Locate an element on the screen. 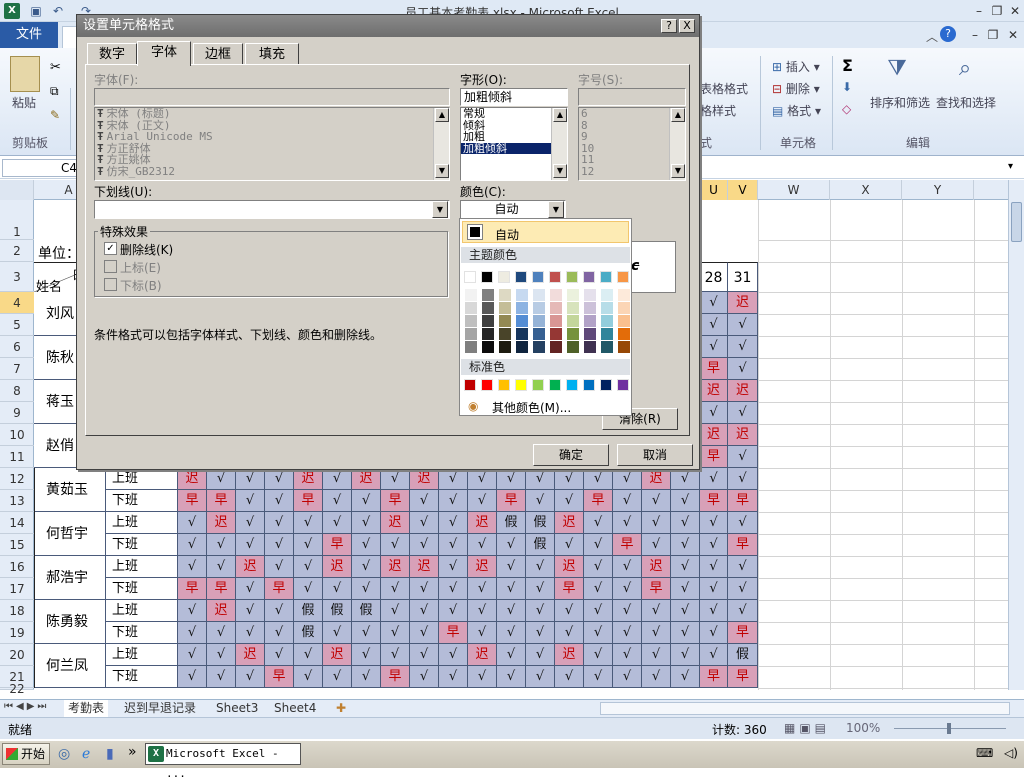 This screenshot has height=784, width=1024. cut-icon: ✂ is located at coordinates (55, 67).